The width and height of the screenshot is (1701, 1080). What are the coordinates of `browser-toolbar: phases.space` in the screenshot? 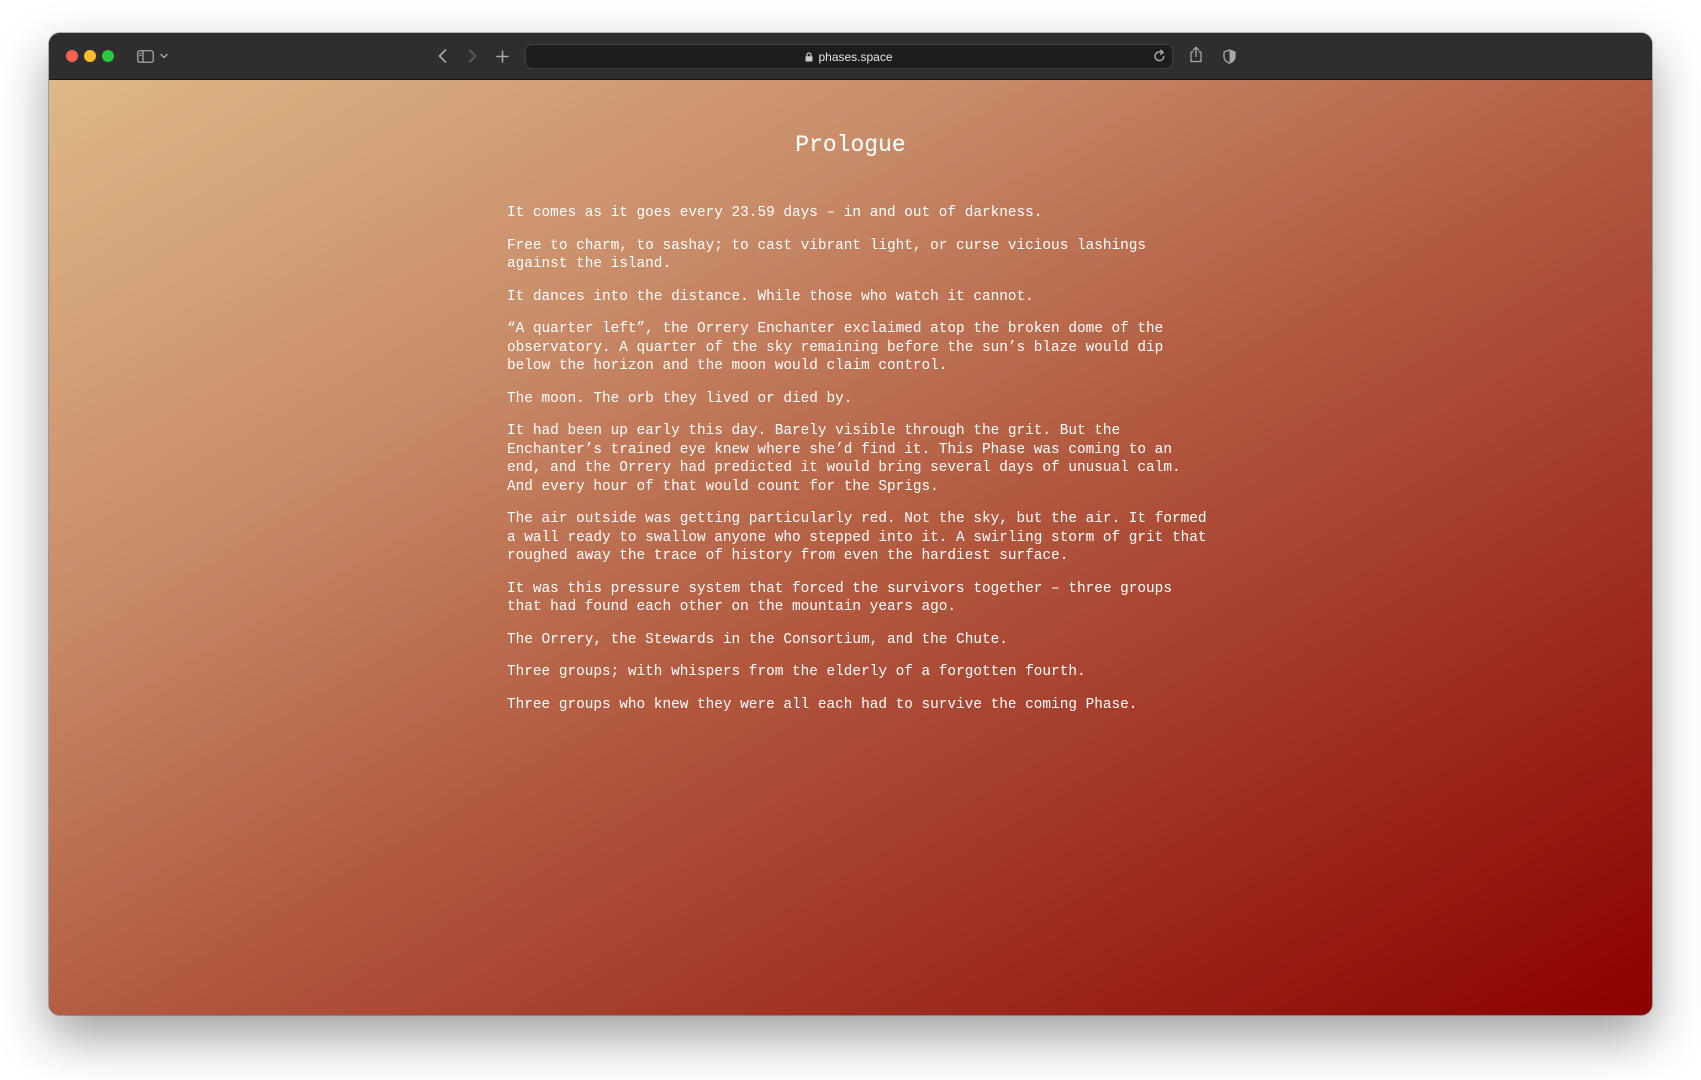 It's located at (850, 56).